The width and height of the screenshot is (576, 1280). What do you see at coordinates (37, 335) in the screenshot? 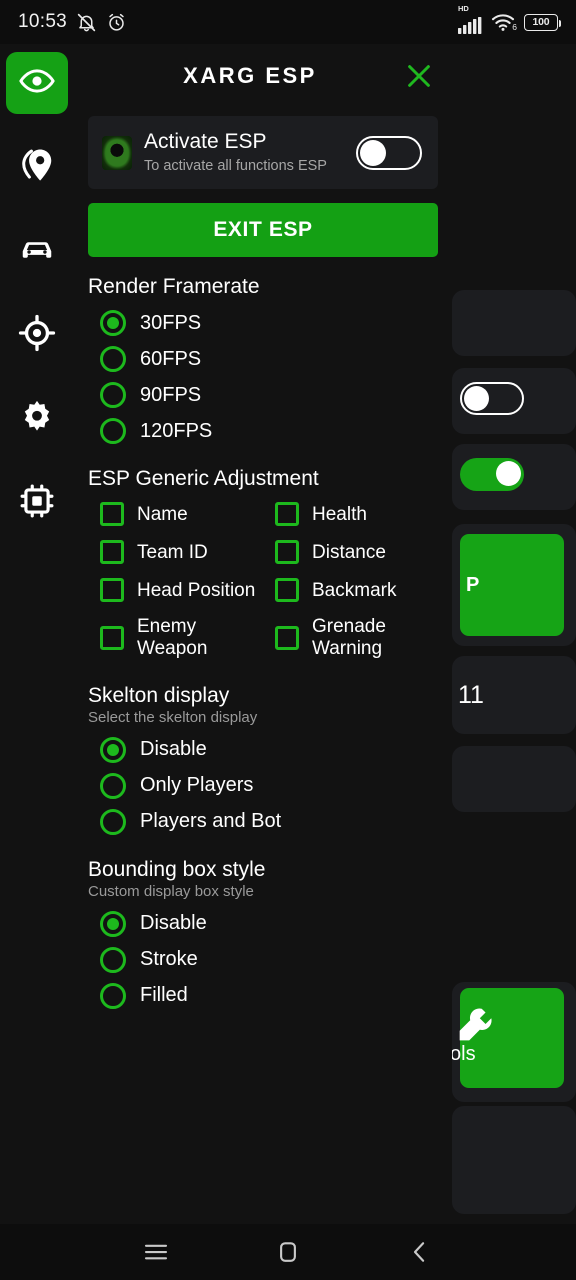
I see `rail-item-aim` at bounding box center [37, 335].